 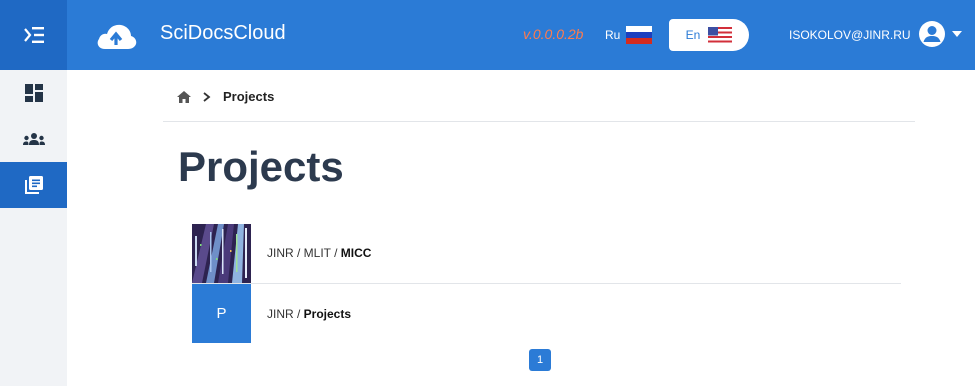 I want to click on menu-toggle-button, so click(x=33, y=35).